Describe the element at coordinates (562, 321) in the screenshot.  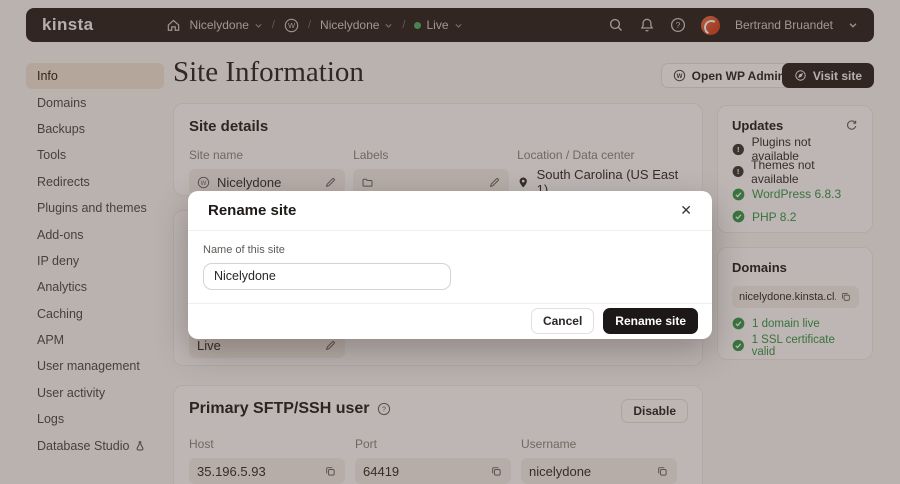
I see `cancel-button: Cancel` at that location.